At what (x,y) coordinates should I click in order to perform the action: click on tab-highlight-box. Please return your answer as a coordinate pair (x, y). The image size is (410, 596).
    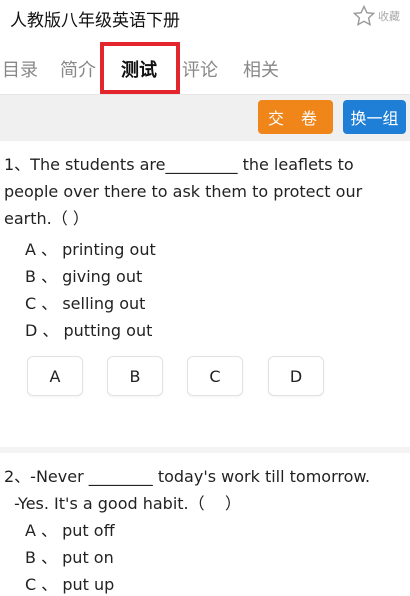
    Looking at the image, I should click on (140, 68).